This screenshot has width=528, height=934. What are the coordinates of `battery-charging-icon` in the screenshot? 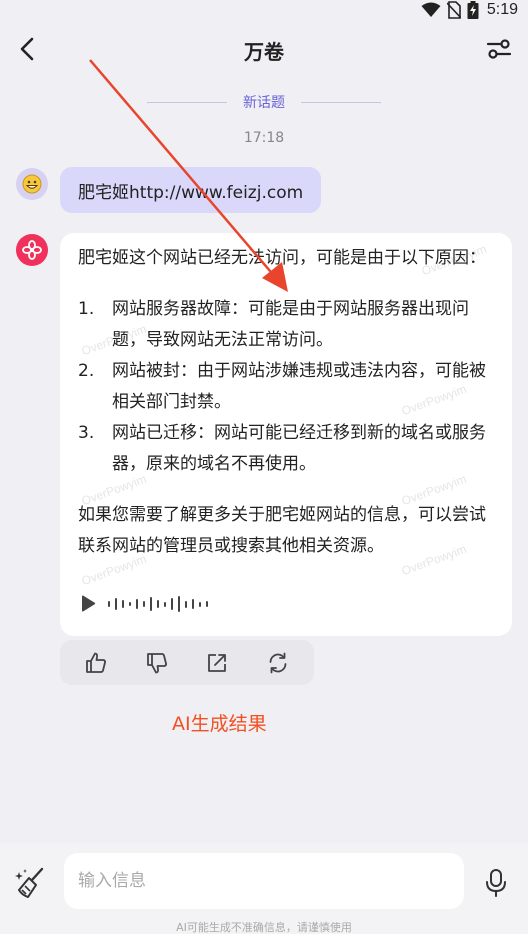 It's located at (473, 10).